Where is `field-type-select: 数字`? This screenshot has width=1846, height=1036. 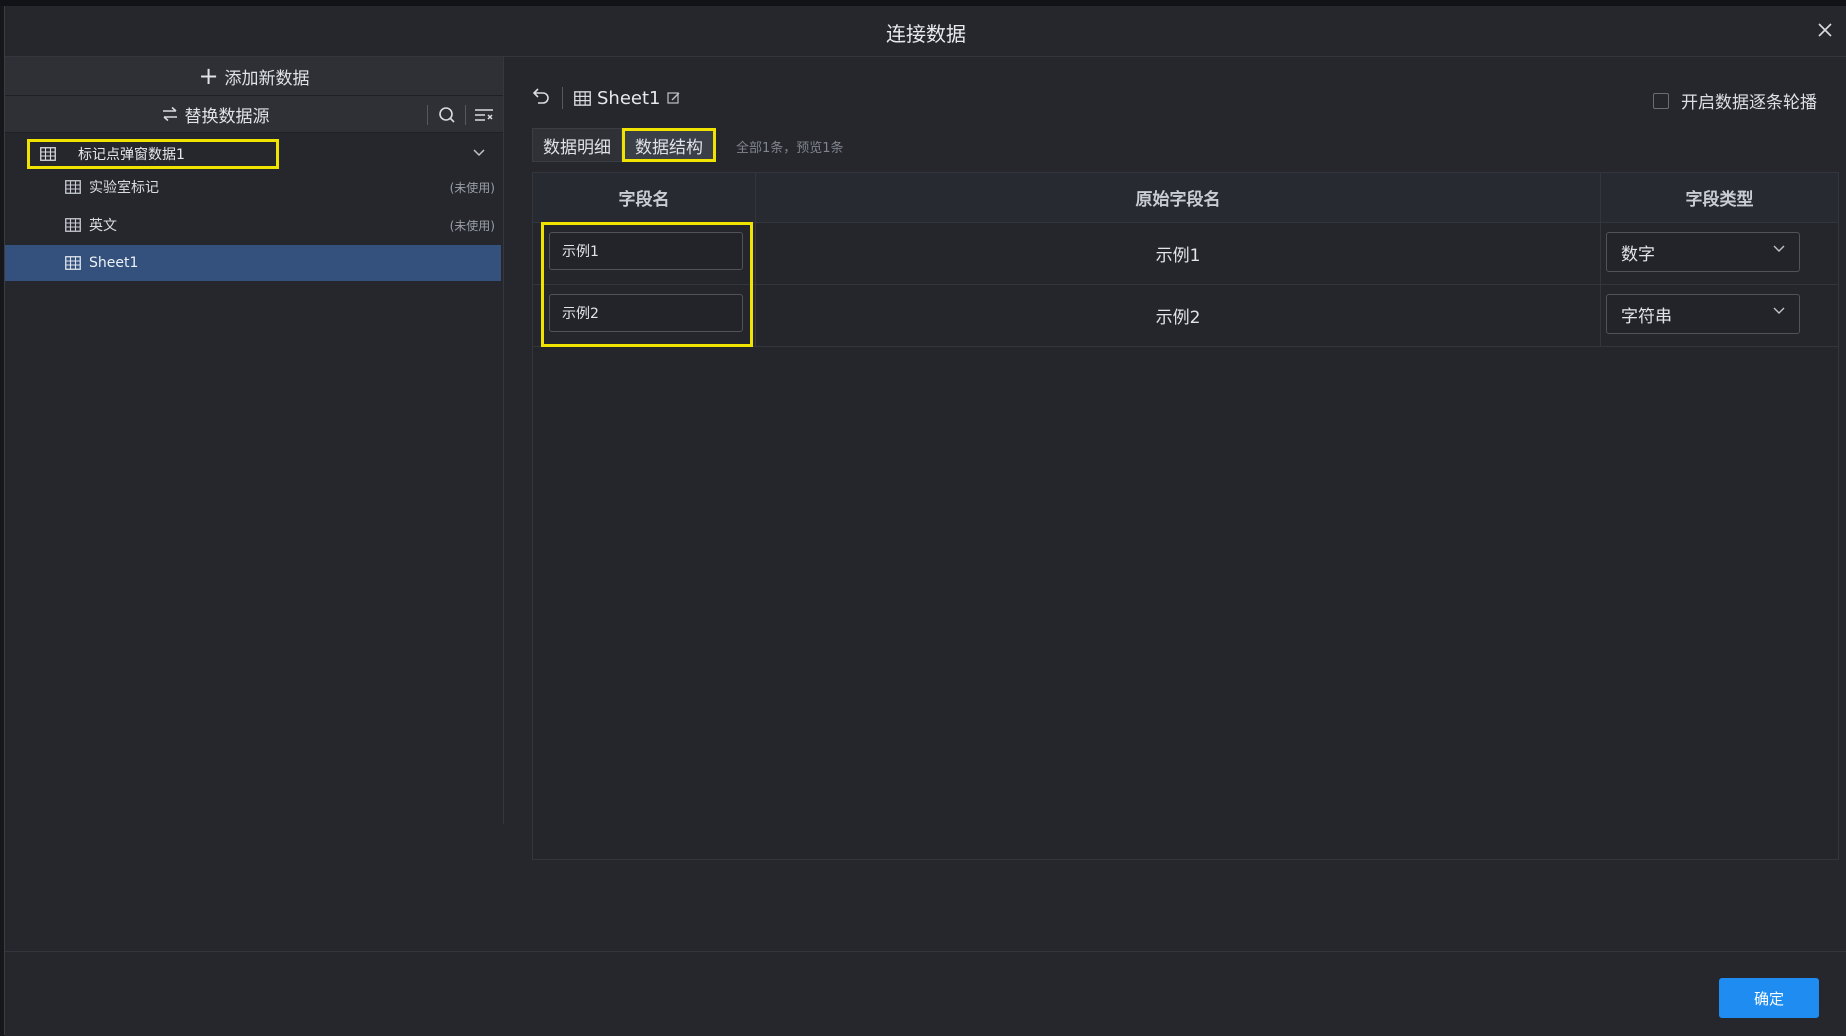 field-type-select: 数字 is located at coordinates (1703, 252).